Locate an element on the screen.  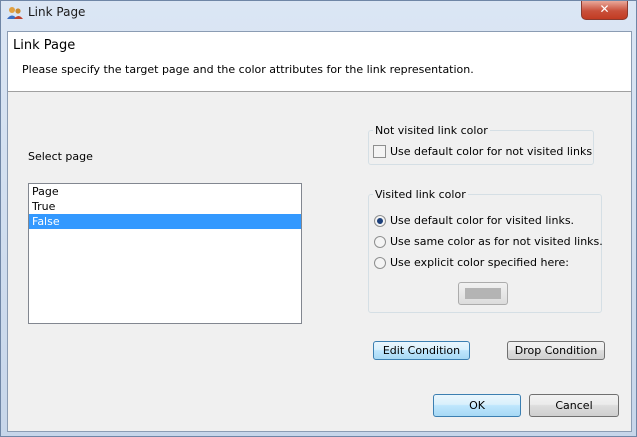
use-default-not-visited-checkbox is located at coordinates (379, 151).